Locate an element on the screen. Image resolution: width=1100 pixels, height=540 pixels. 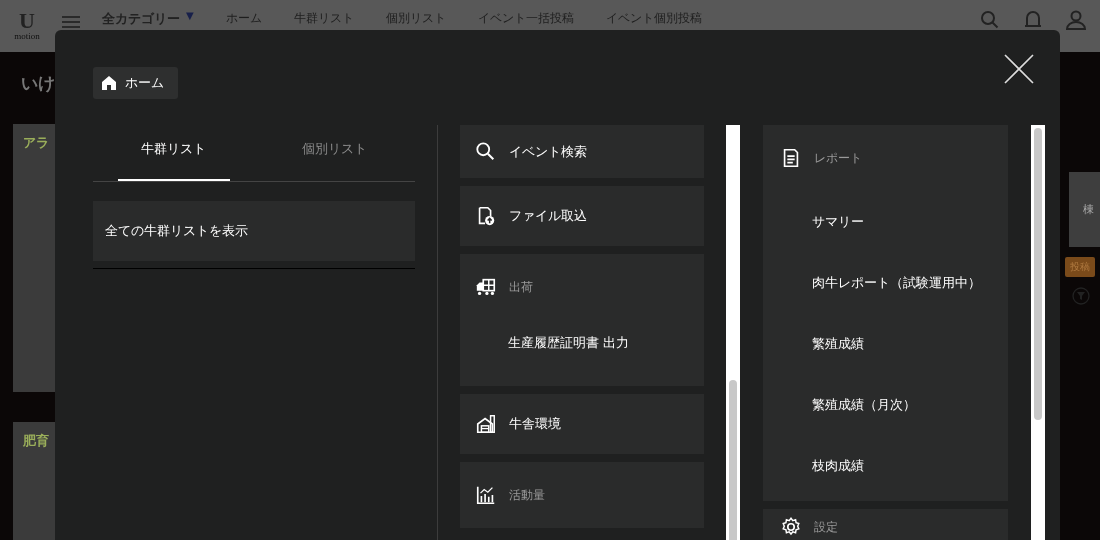
unit-label: 棟 is located at coordinates (1084, 209).